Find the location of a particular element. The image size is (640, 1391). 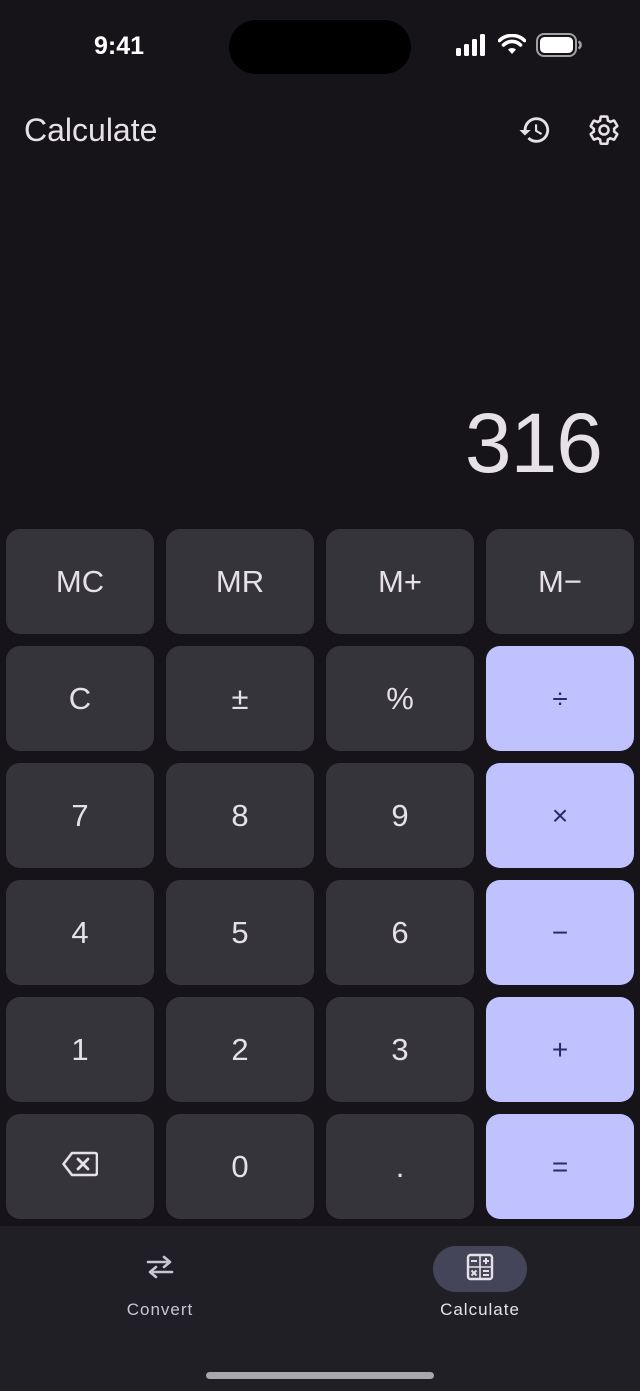

dynamic-island is located at coordinates (320, 47).